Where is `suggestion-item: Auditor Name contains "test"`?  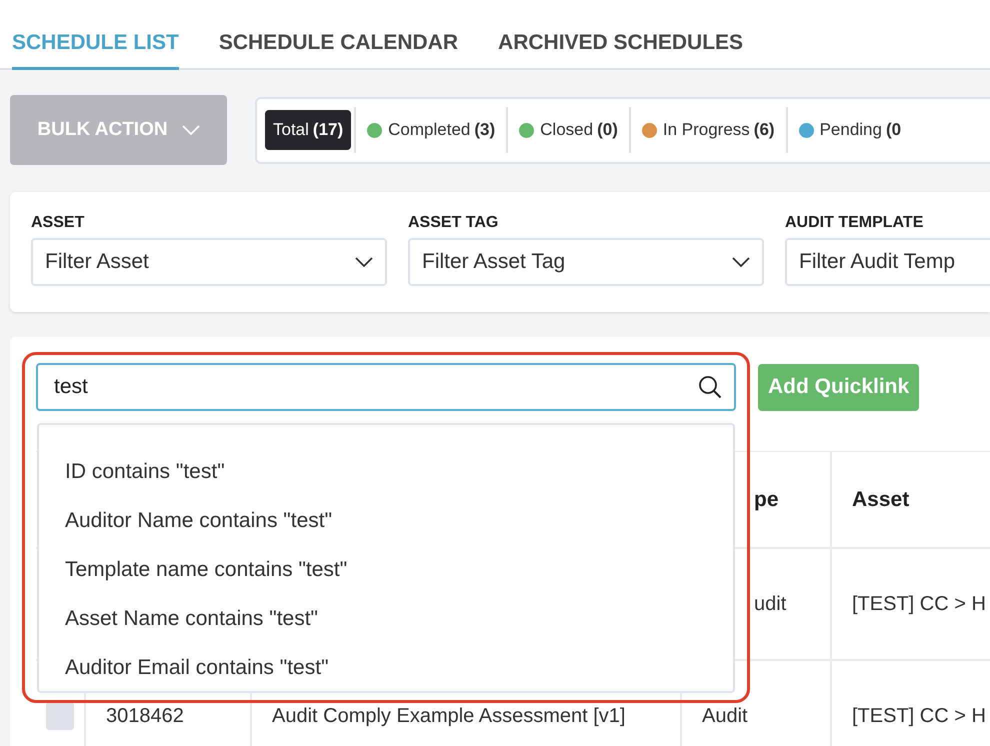
suggestion-item: Auditor Name contains "test" is located at coordinates (185, 520).